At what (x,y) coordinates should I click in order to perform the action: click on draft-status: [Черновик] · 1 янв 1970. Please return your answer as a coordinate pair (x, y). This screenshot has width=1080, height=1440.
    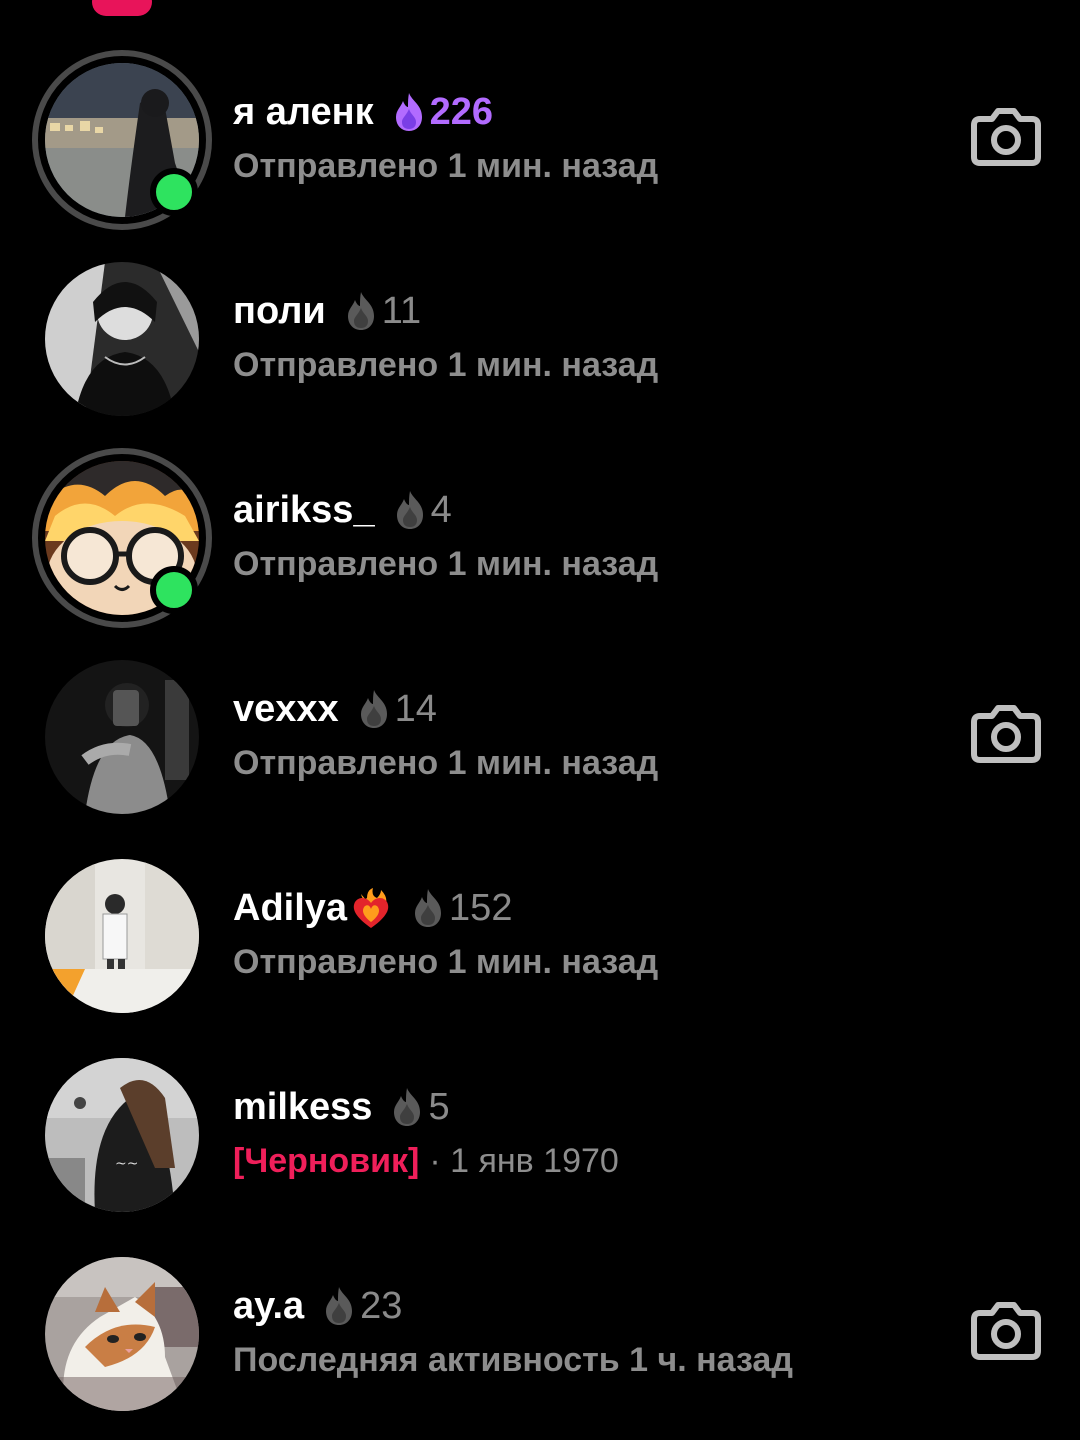
    Looking at the image, I should click on (576, 1161).